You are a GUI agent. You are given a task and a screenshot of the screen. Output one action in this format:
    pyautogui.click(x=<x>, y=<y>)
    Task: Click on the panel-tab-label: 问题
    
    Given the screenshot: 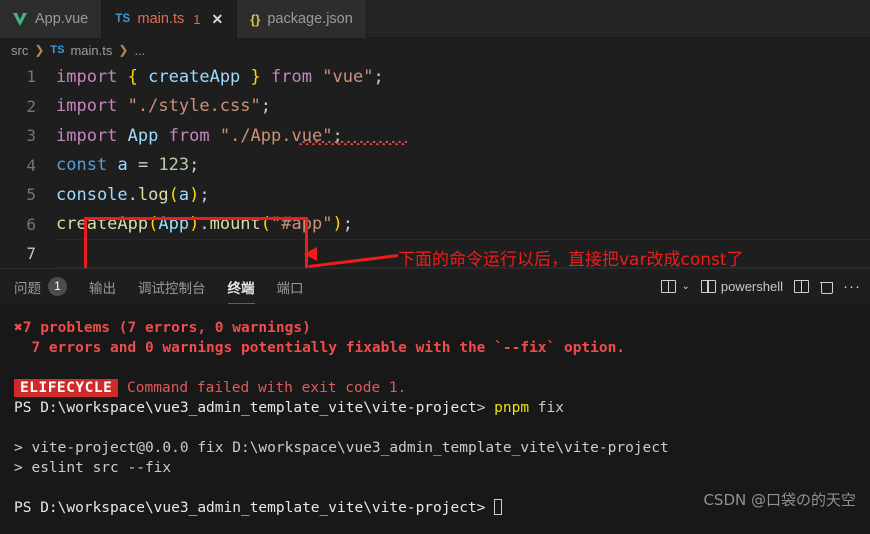 What is the action you would take?
    pyautogui.click(x=27, y=288)
    